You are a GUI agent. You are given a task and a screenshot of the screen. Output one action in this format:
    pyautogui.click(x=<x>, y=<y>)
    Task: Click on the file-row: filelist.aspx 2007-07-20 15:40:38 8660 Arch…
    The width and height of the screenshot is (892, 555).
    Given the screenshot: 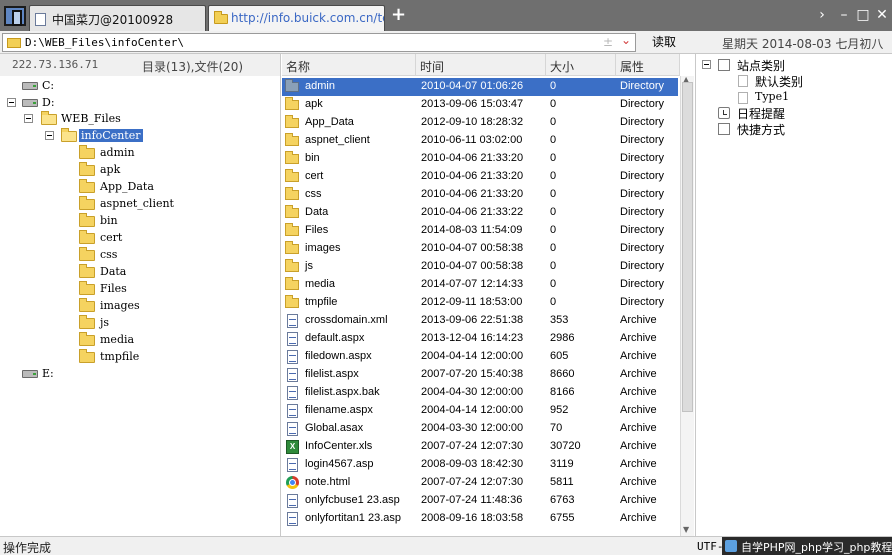 What is the action you would take?
    pyautogui.click(x=480, y=375)
    